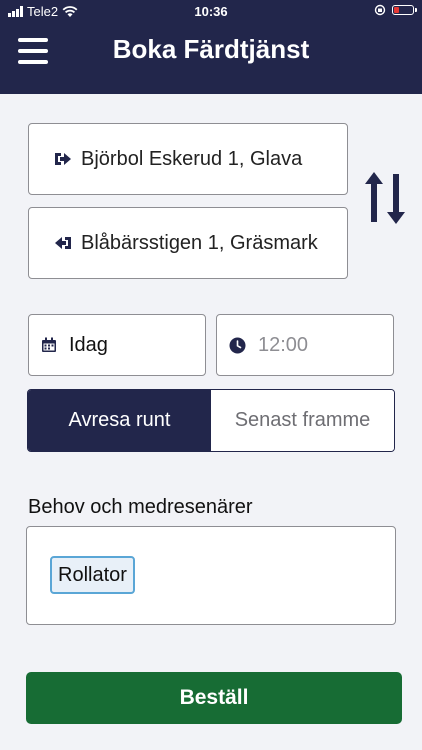 This screenshot has width=422, height=750. What do you see at coordinates (63, 243) in the screenshot?
I see `sign-in-icon` at bounding box center [63, 243].